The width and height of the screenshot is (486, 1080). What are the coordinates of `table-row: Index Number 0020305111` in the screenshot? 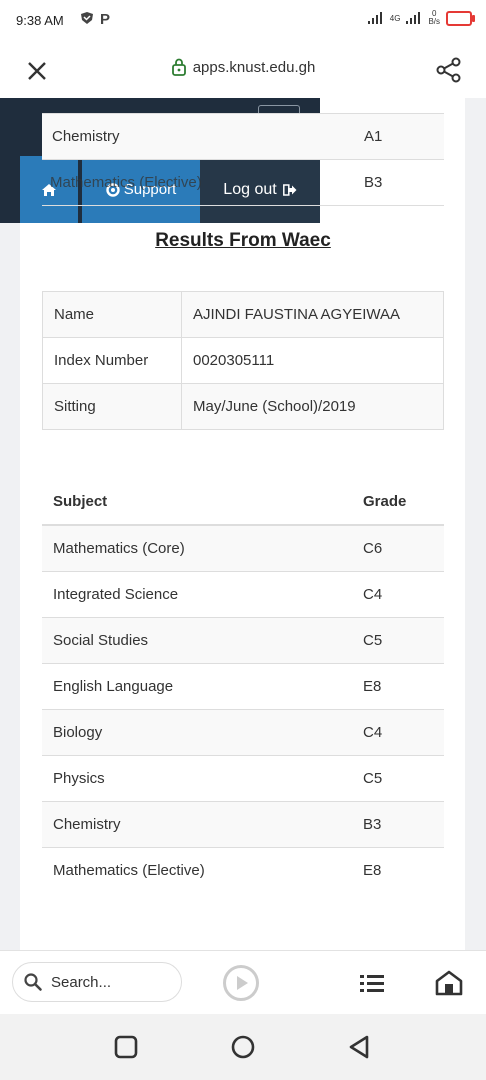 It's located at (243, 360).